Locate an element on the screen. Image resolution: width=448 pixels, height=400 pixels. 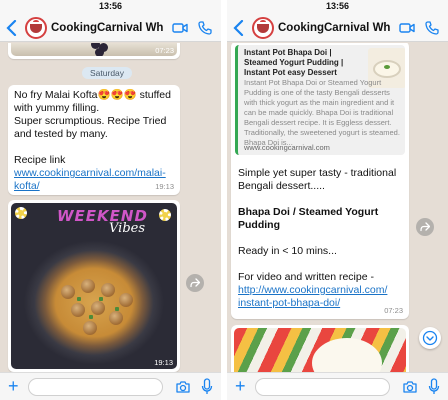
scroll-down-button is located at coordinates (430, 338).